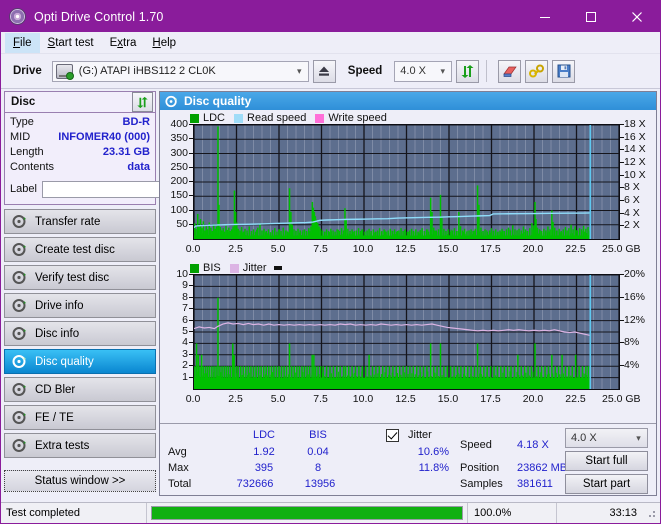 This screenshot has width=661, height=524. What do you see at coordinates (179, 181) in the screenshot?
I see `y-axis-tick: 200` at bounding box center [179, 181].